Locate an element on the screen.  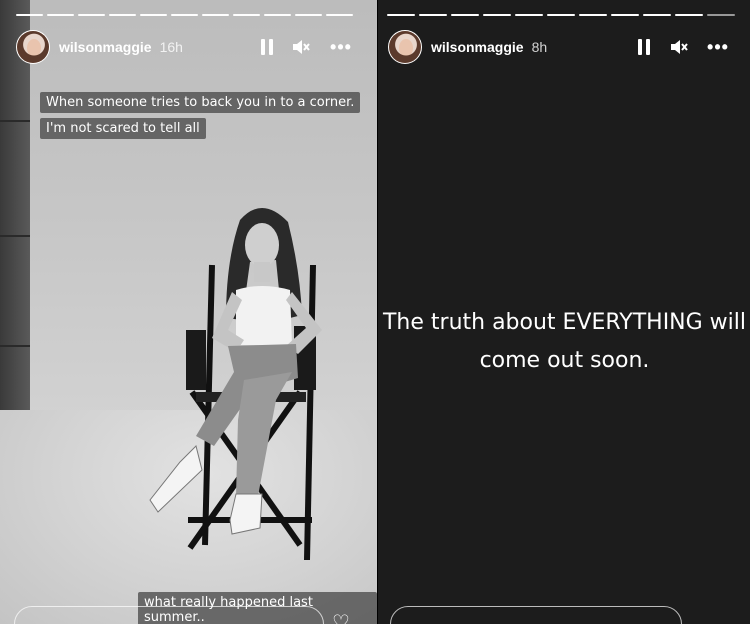
story-text-line-2: come out soon. is located at coordinates (564, 360).